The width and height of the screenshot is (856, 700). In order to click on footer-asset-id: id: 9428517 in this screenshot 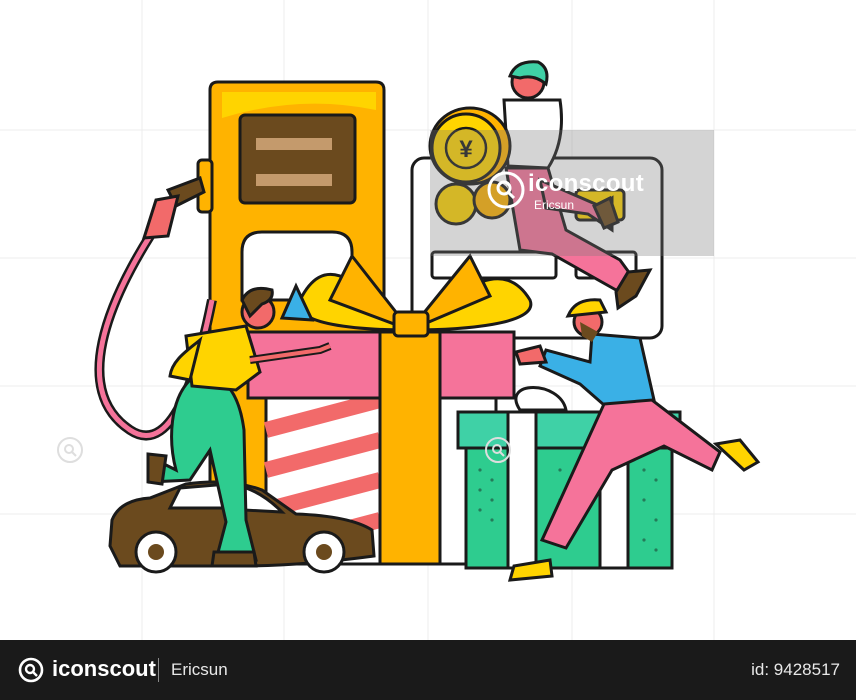, I will do `click(795, 669)`.